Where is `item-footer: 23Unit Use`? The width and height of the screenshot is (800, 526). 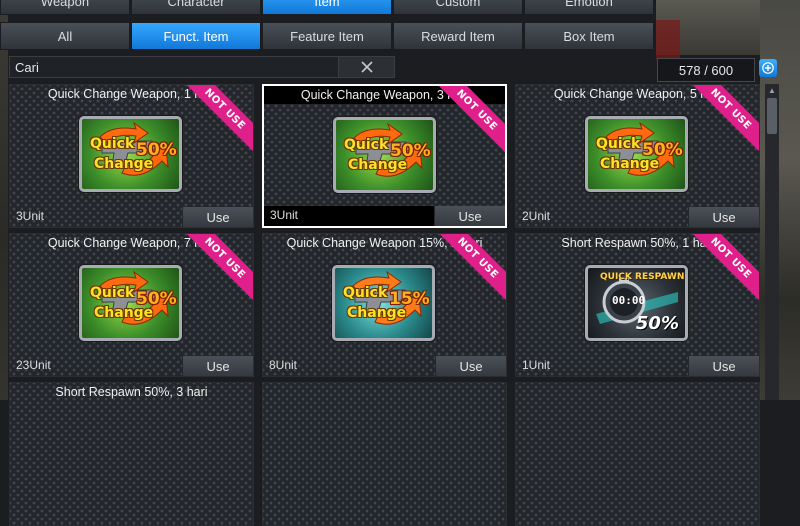 item-footer: 23Unit Use is located at coordinates (131, 366).